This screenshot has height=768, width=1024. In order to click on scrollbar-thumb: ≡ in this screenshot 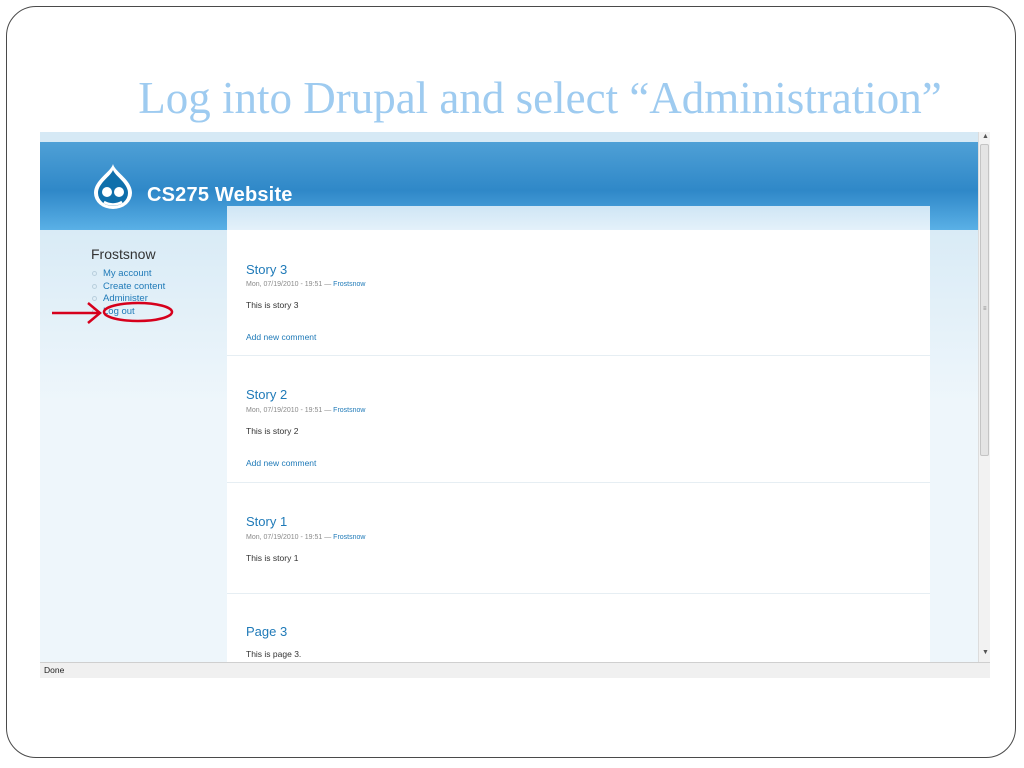, I will do `click(984, 300)`.